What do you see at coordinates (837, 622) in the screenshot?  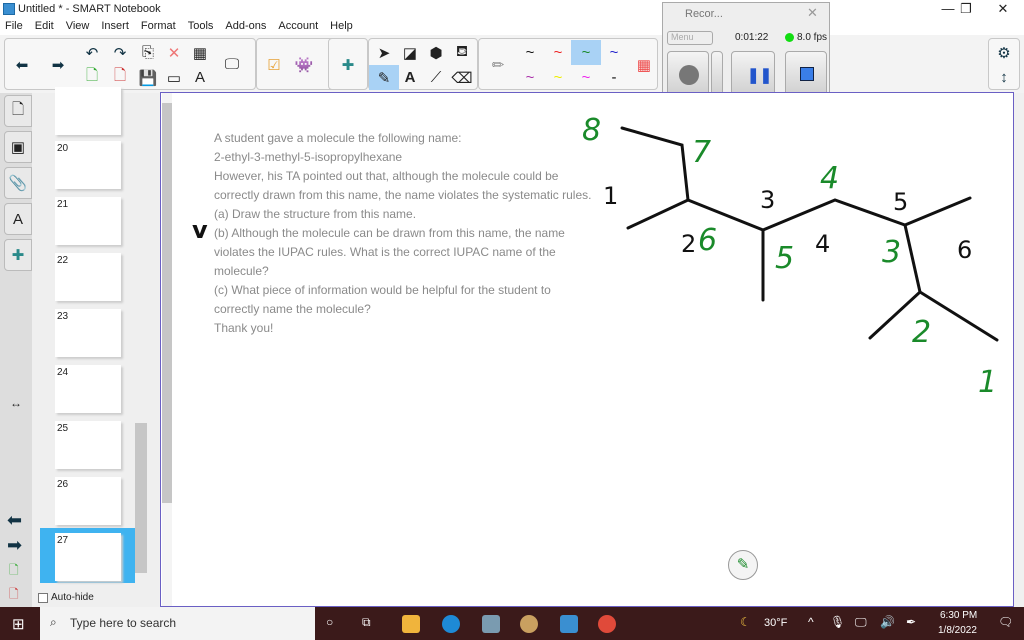 I see `microphone-icon: 🎙` at bounding box center [837, 622].